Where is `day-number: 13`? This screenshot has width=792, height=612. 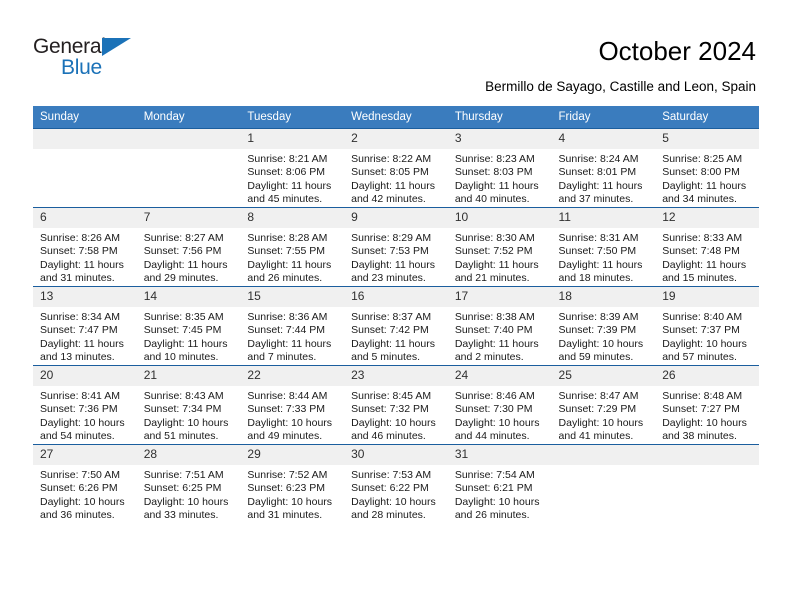 day-number: 13 is located at coordinates (85, 297).